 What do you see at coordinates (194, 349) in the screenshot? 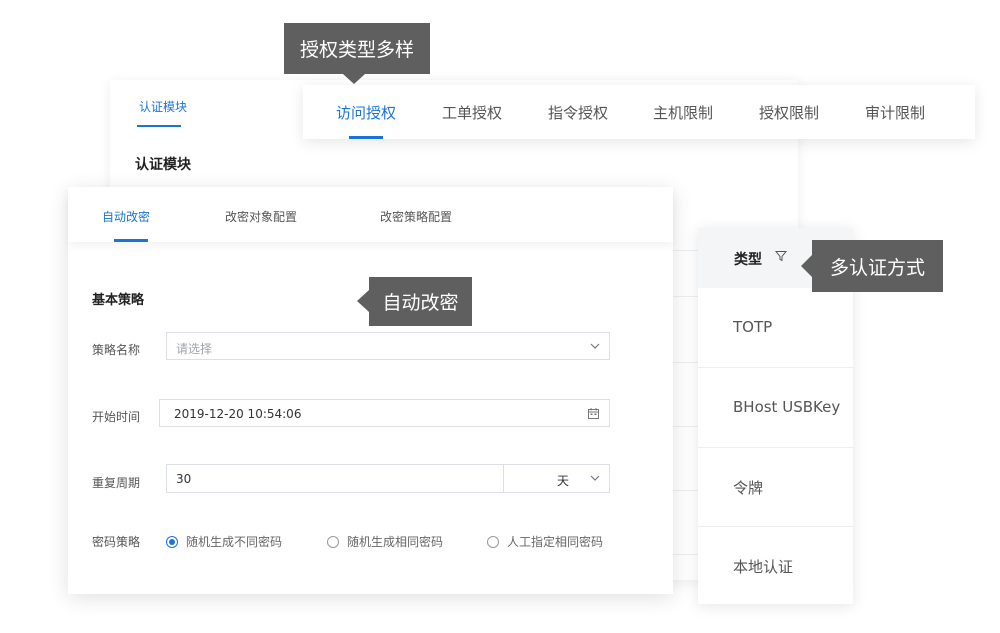
I see `strategy-name-placeholder: 请选择` at bounding box center [194, 349].